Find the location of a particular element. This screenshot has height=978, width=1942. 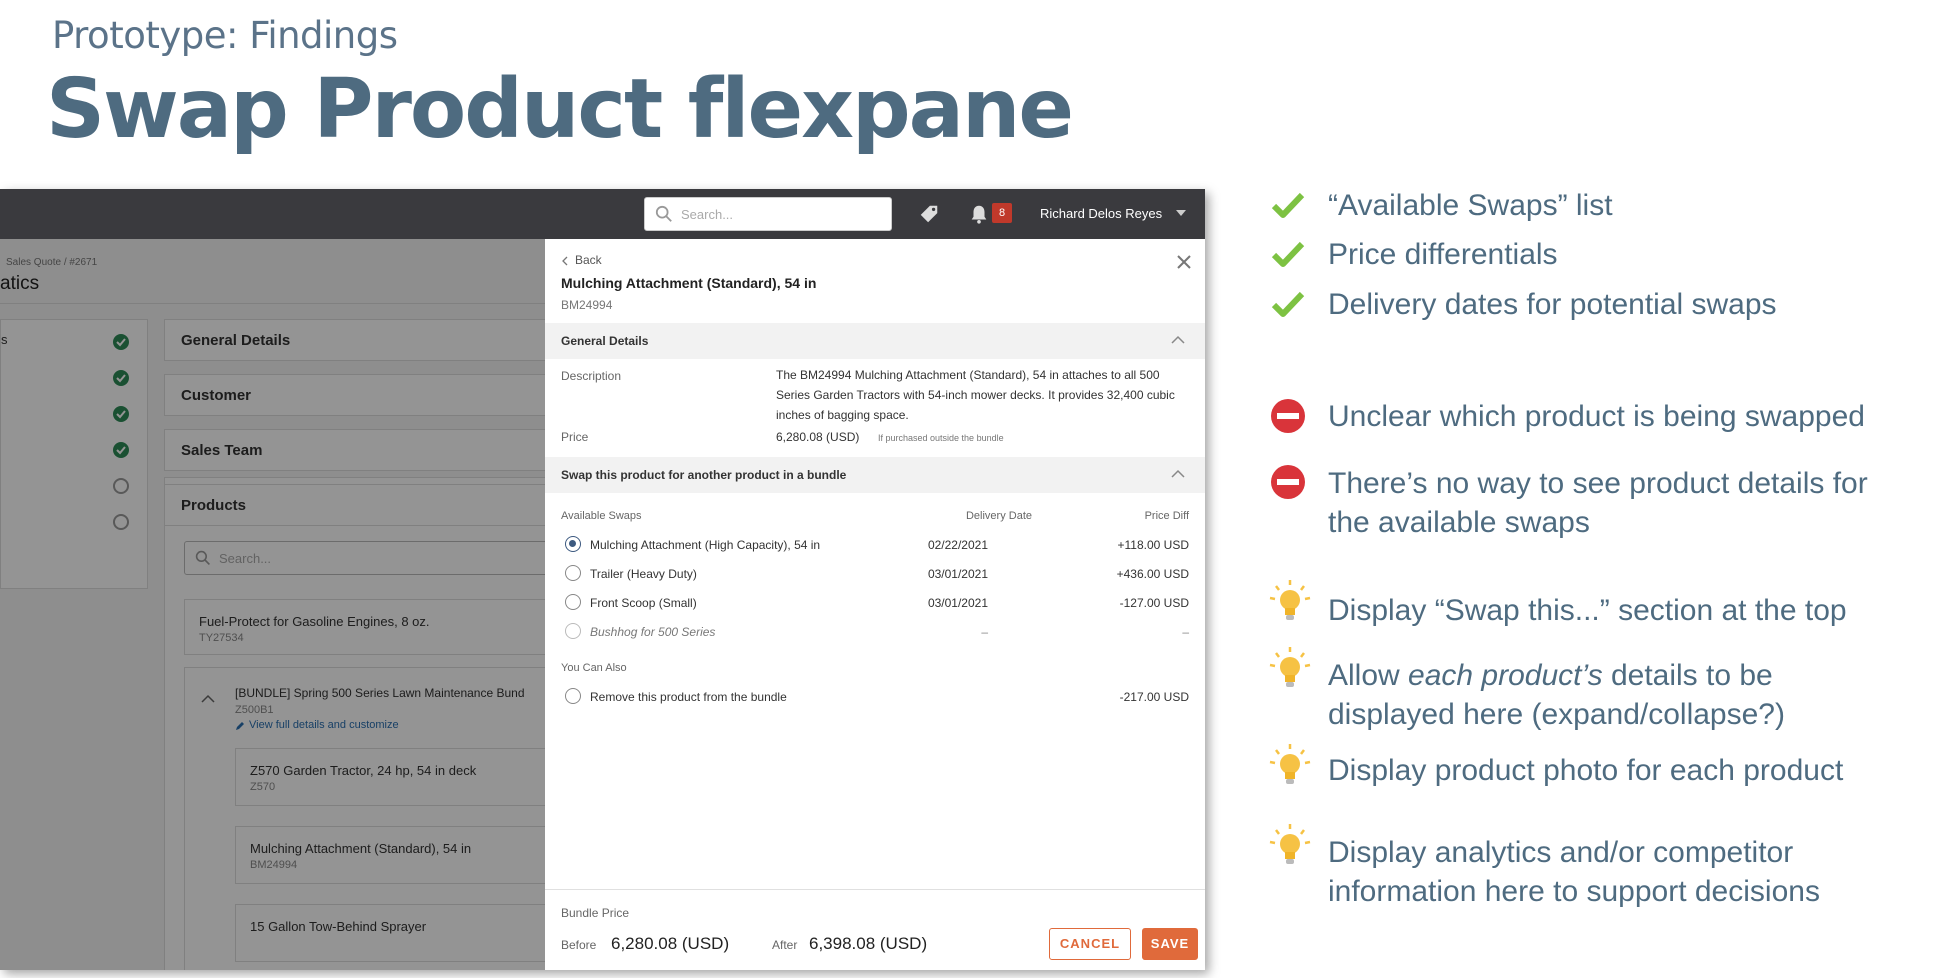

bell-icon is located at coordinates (979, 214).